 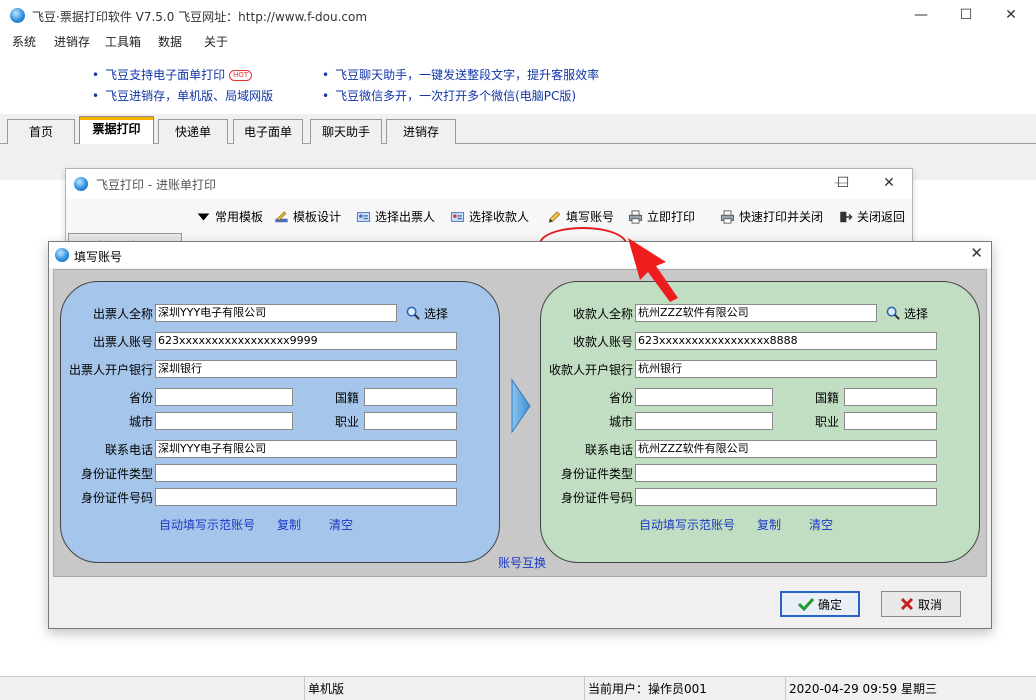 I want to click on promo-text: 飞豆支持电子面单打印, so click(x=165, y=75).